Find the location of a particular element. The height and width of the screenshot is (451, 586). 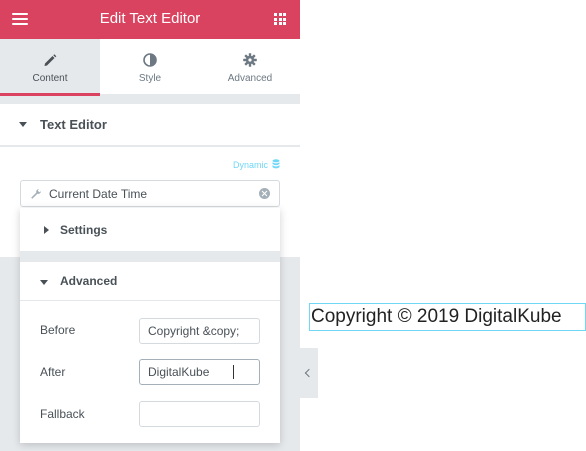

text-cursor is located at coordinates (233, 372).